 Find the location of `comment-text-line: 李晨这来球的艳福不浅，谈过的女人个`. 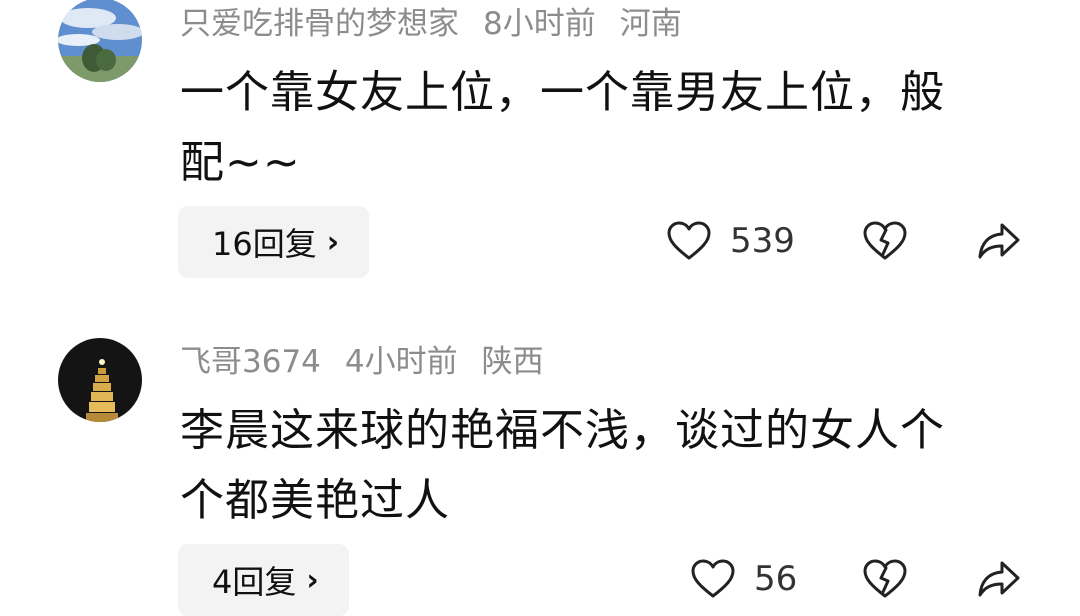

comment-text-line: 李晨这来球的艳福不浅，谈过的女人个 is located at coordinates (562, 430).